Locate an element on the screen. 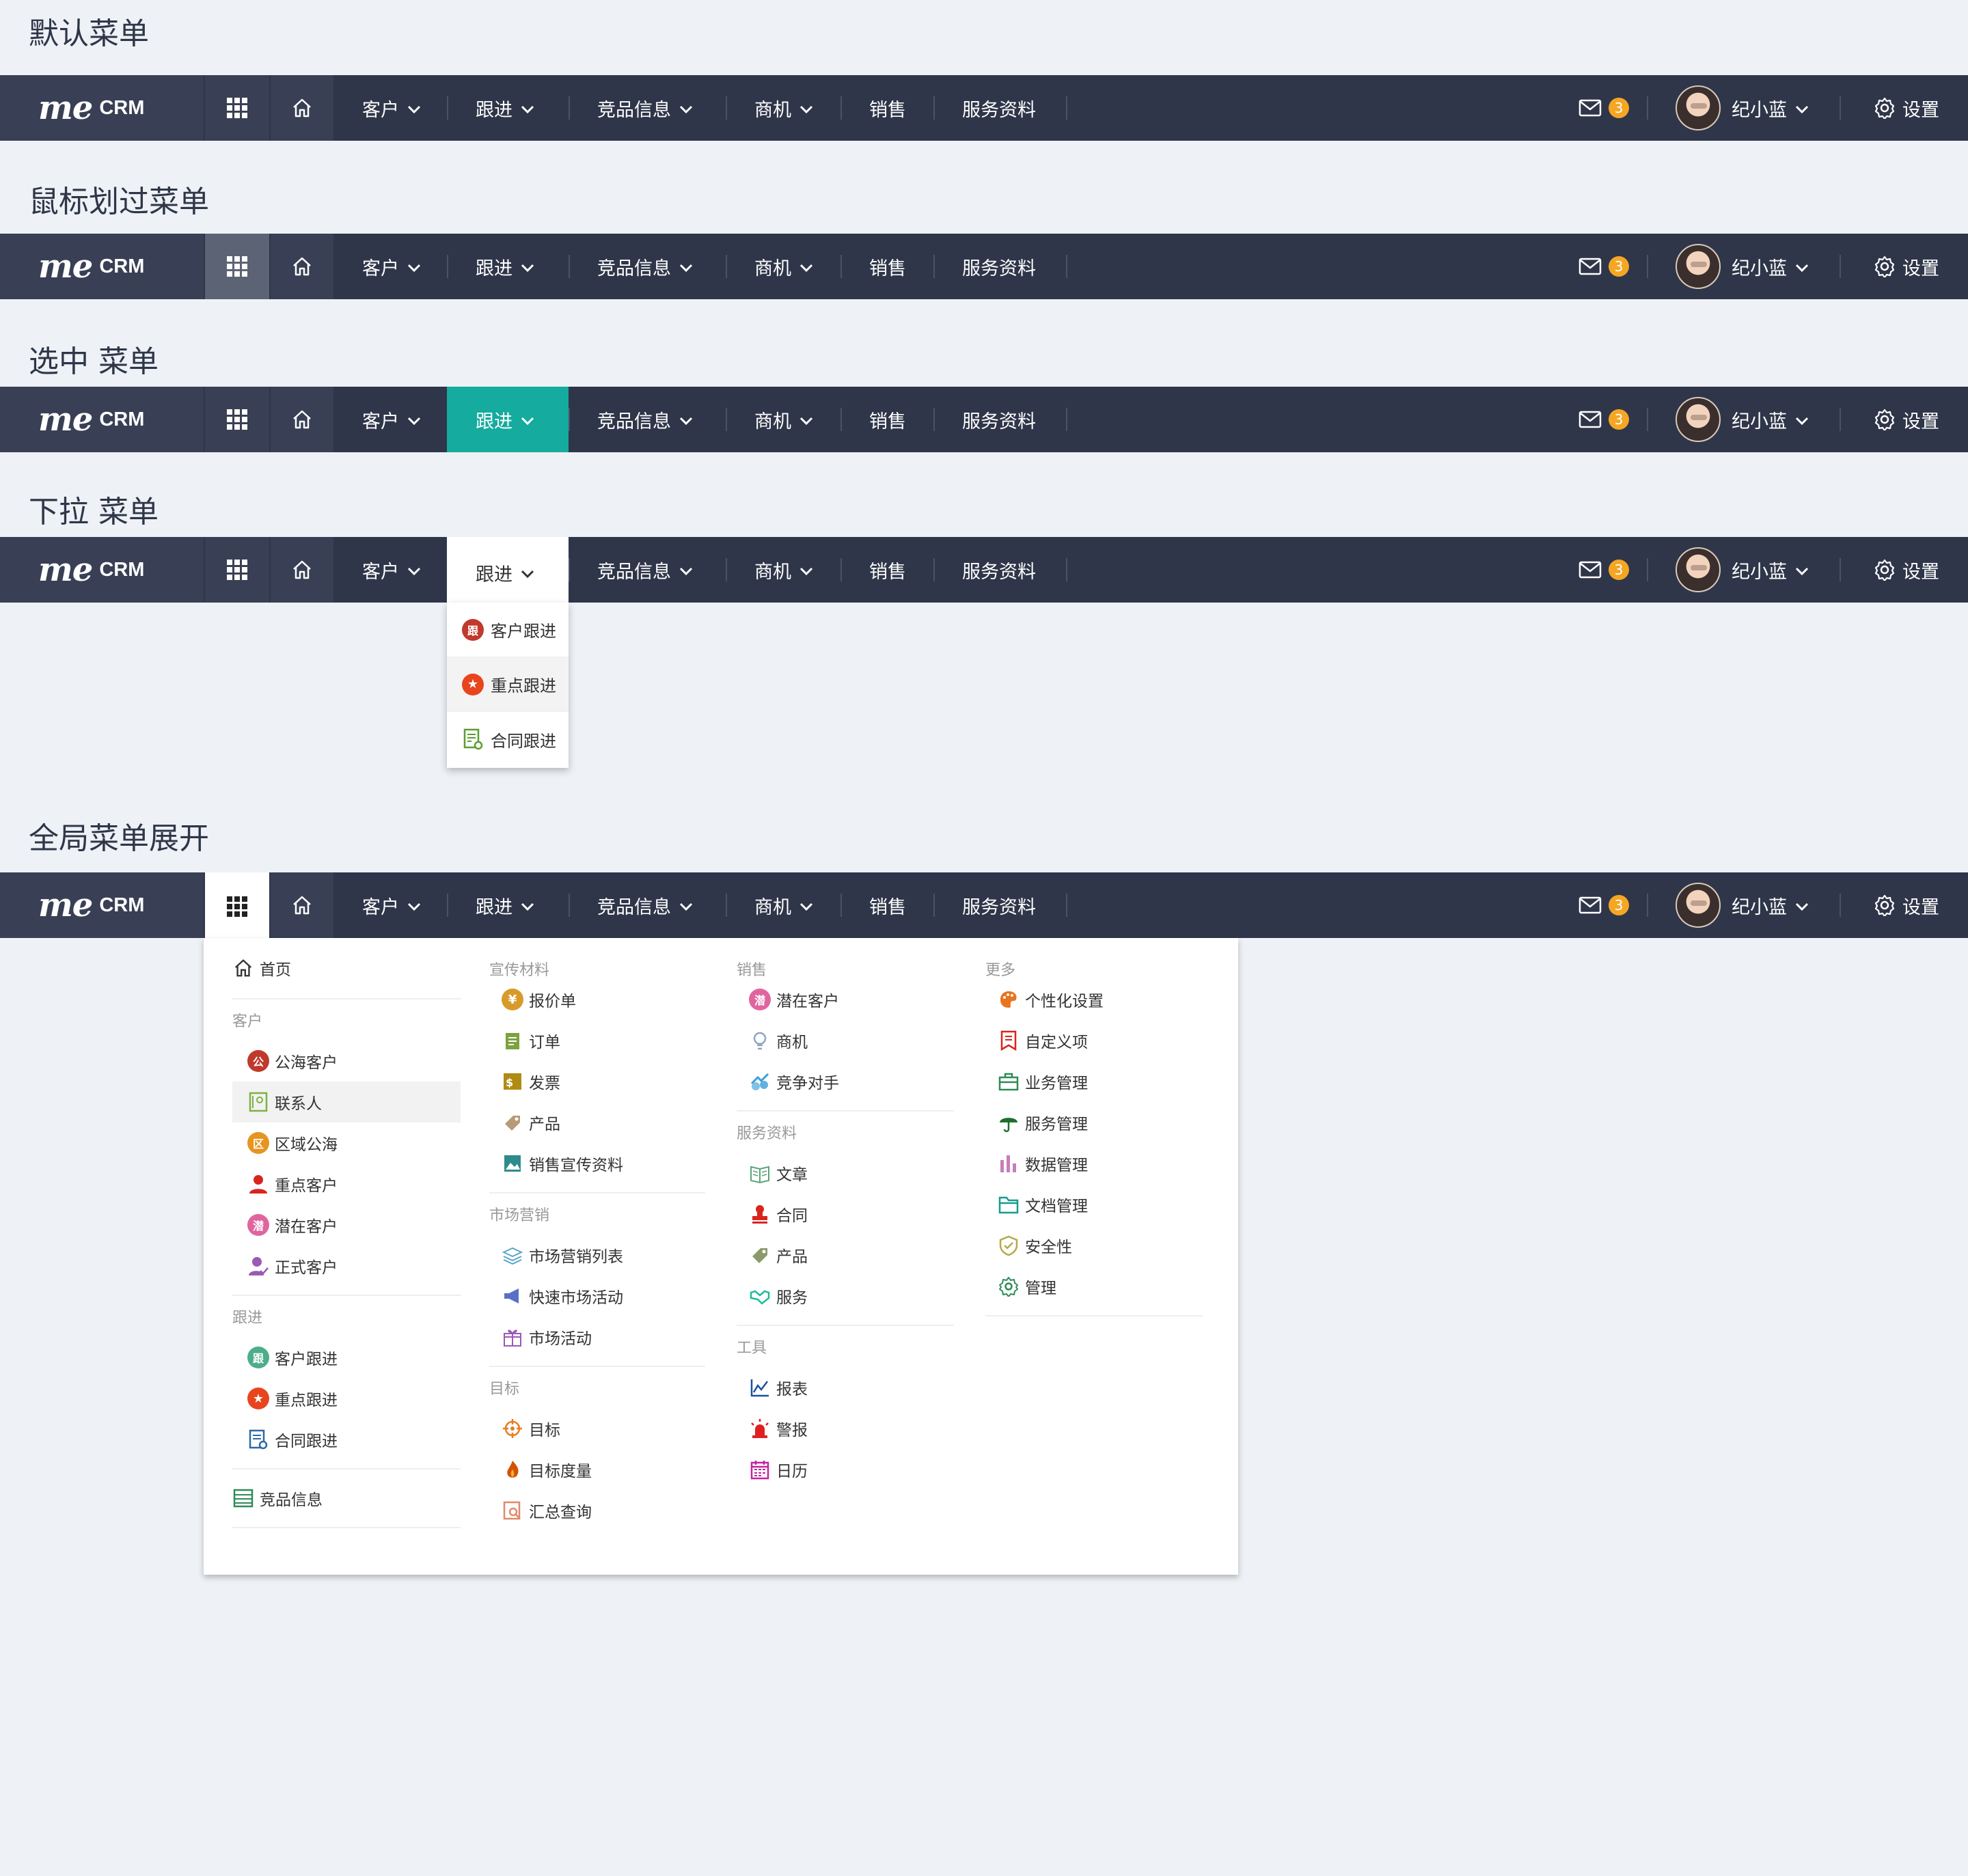  mega-menu-item: 快速市场活动 is located at coordinates (597, 1295).